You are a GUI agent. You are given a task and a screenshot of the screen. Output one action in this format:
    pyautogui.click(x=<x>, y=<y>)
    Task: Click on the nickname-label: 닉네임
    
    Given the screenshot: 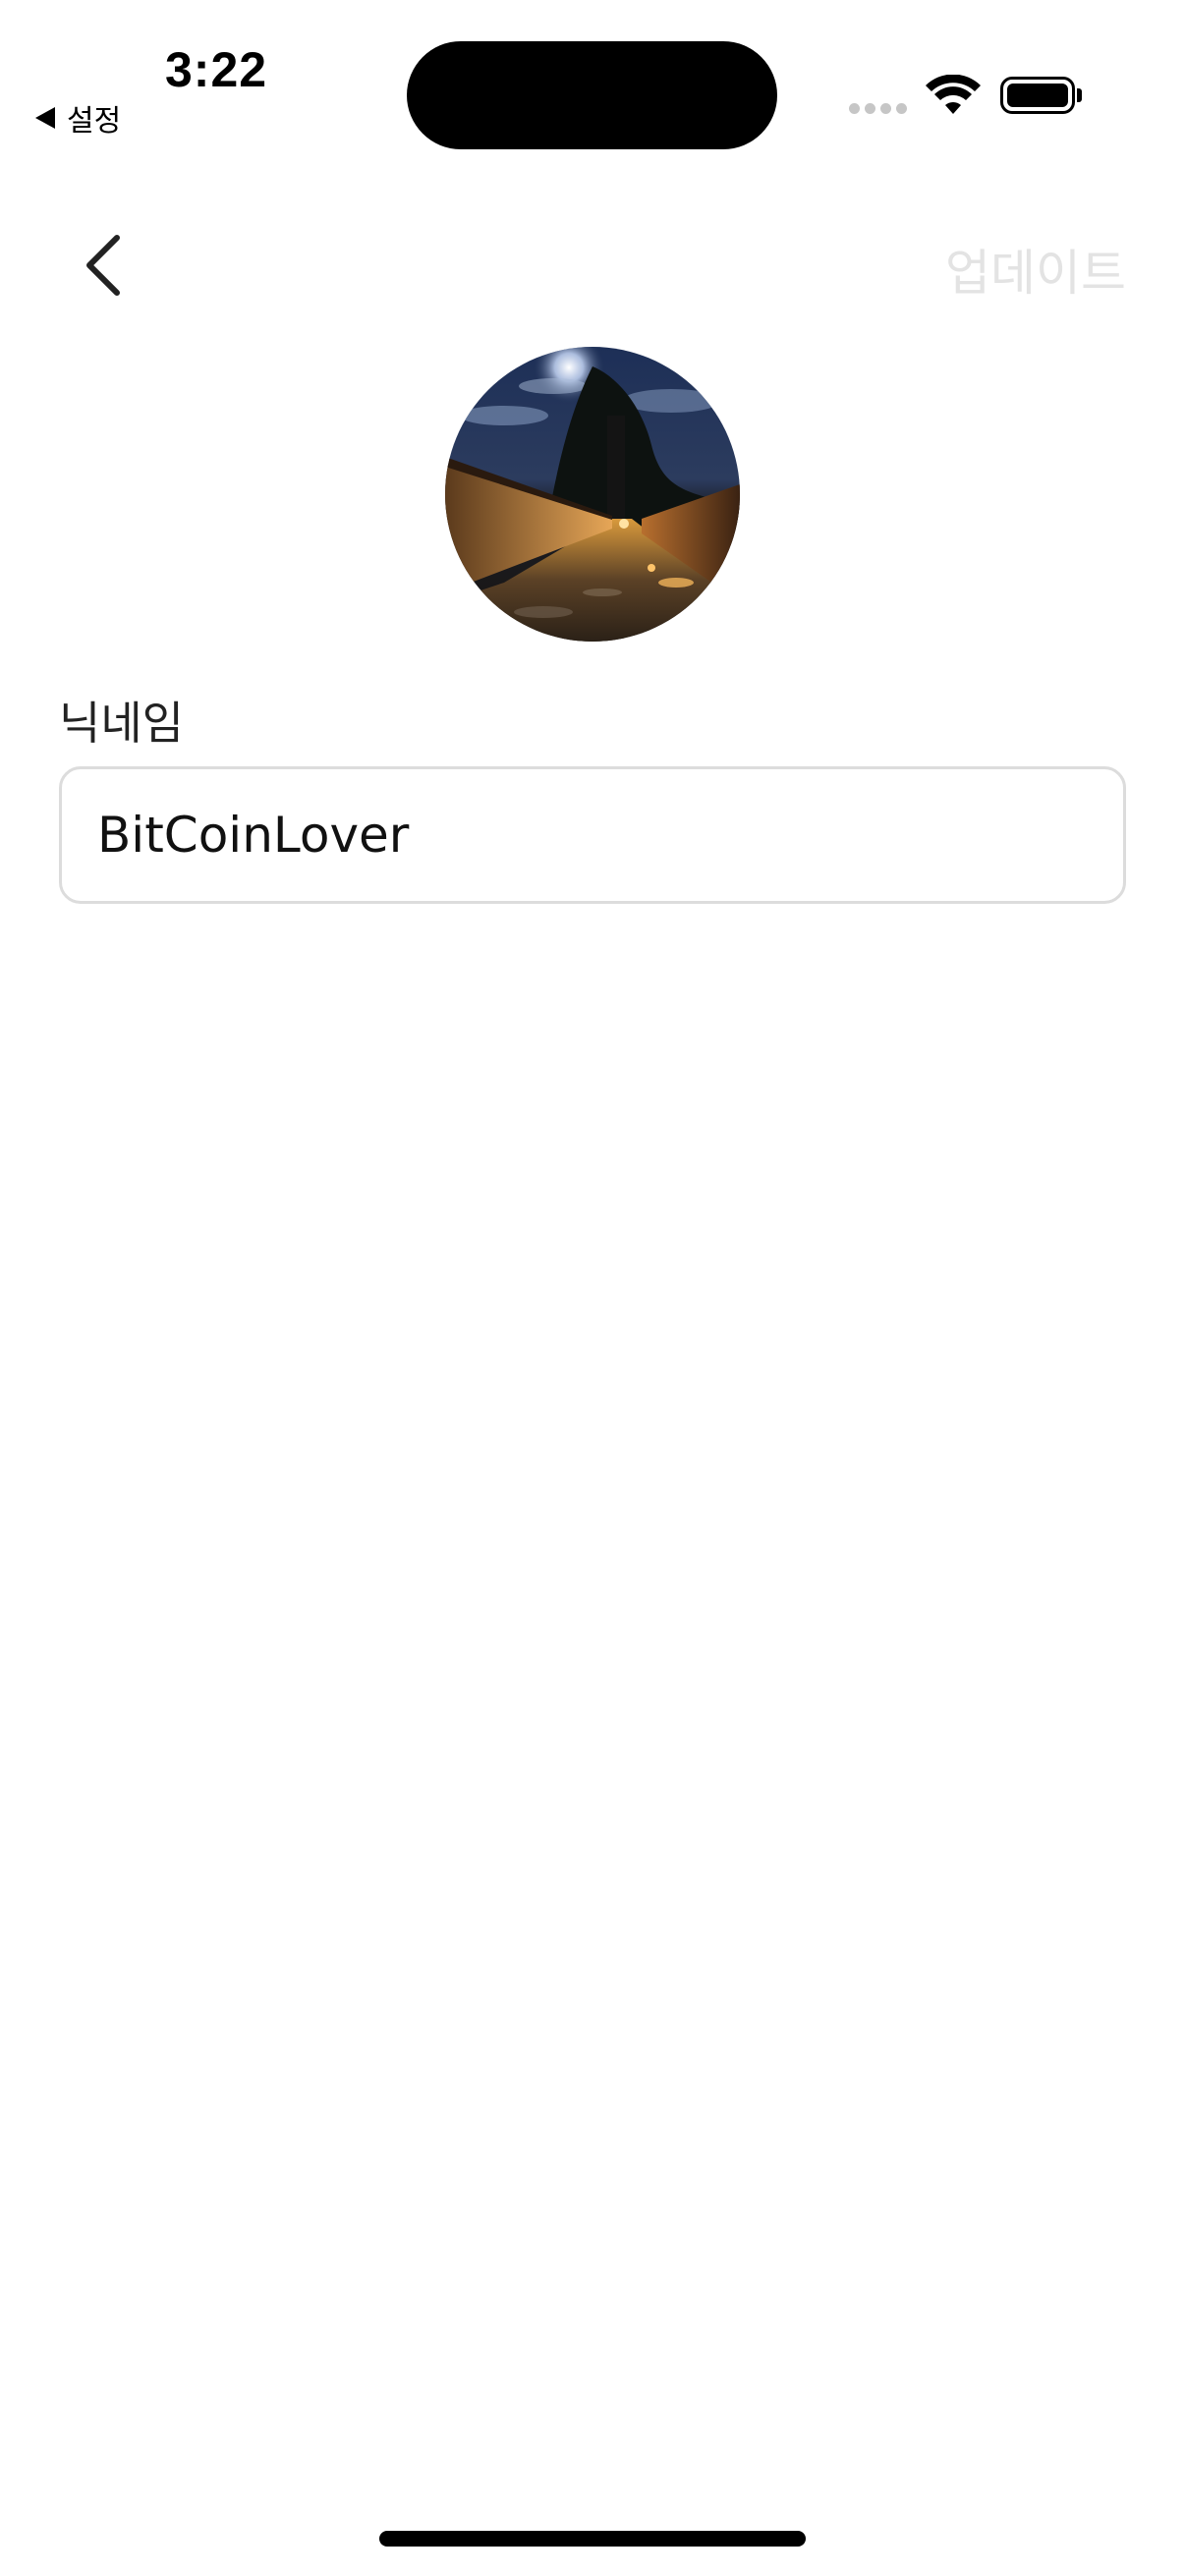 What is the action you would take?
    pyautogui.click(x=122, y=723)
    